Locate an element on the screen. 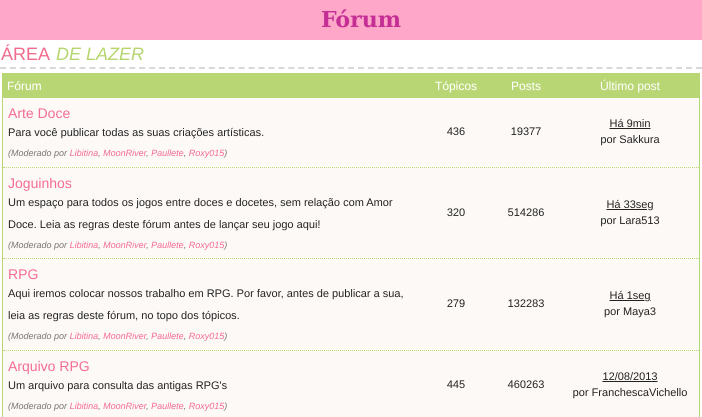  last-post-link: Há 1seg is located at coordinates (630, 296).